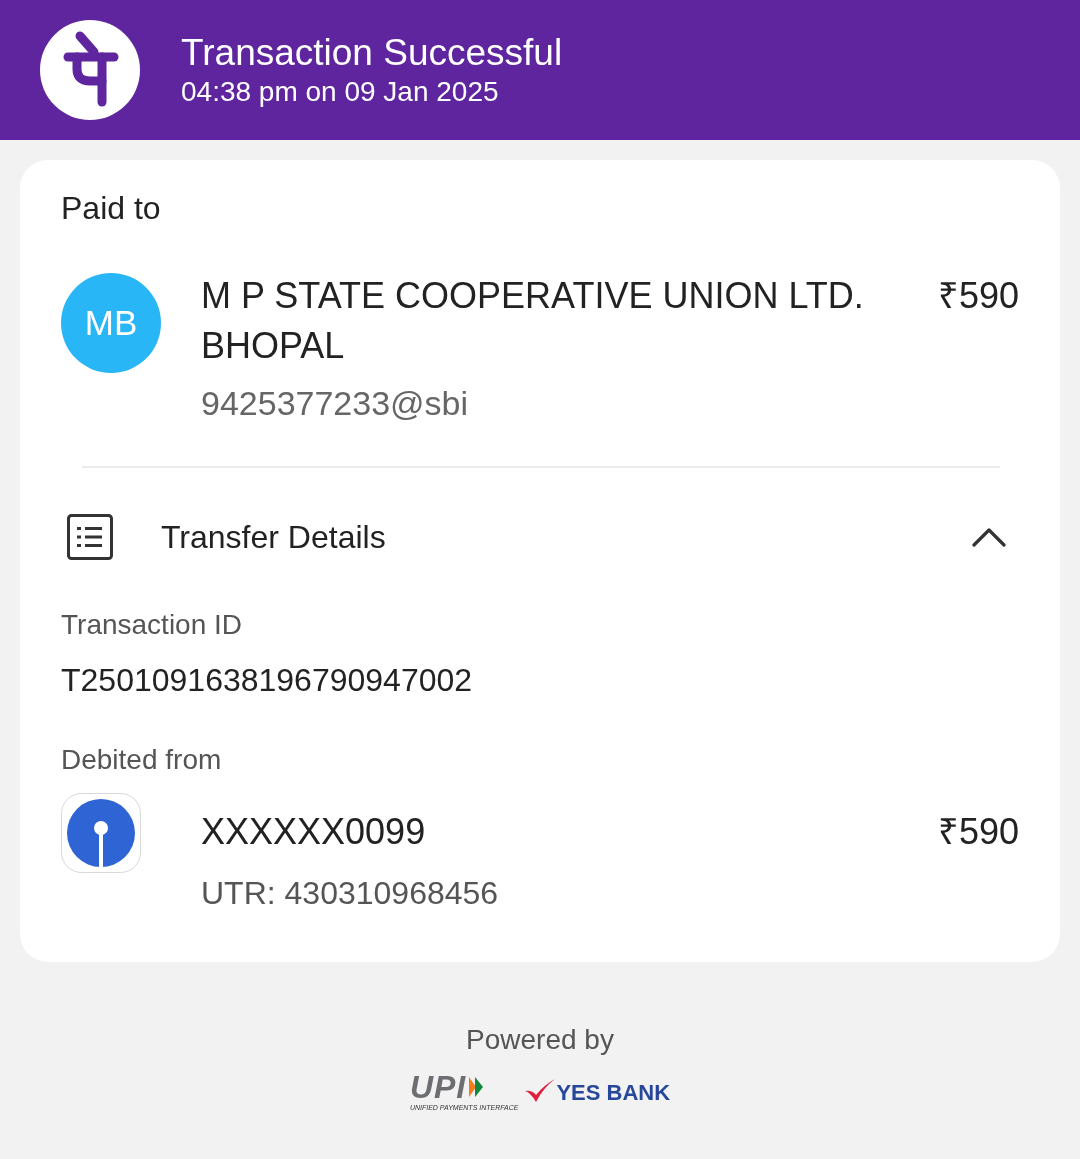 The width and height of the screenshot is (1080, 1159). Describe the element at coordinates (350, 893) in the screenshot. I see `utr-number: UTR: 430310968456` at that location.